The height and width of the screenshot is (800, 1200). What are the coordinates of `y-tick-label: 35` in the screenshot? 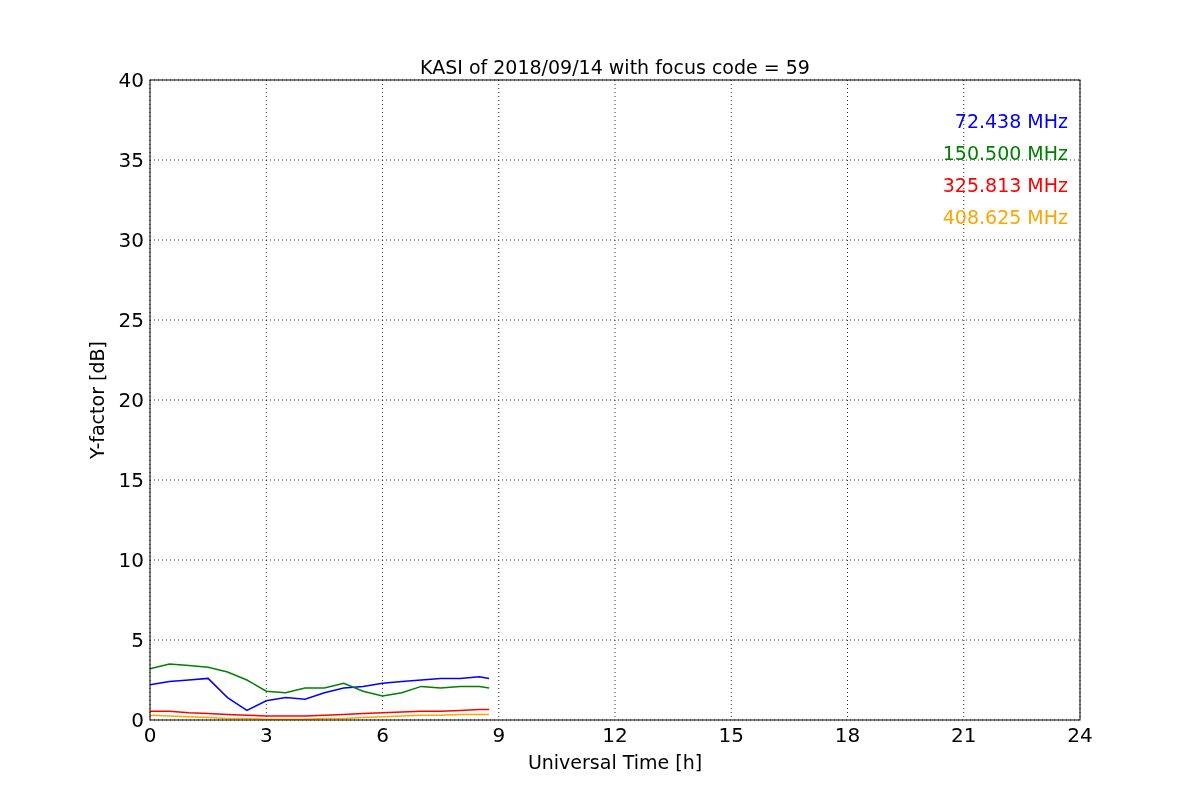 It's located at (131, 160).